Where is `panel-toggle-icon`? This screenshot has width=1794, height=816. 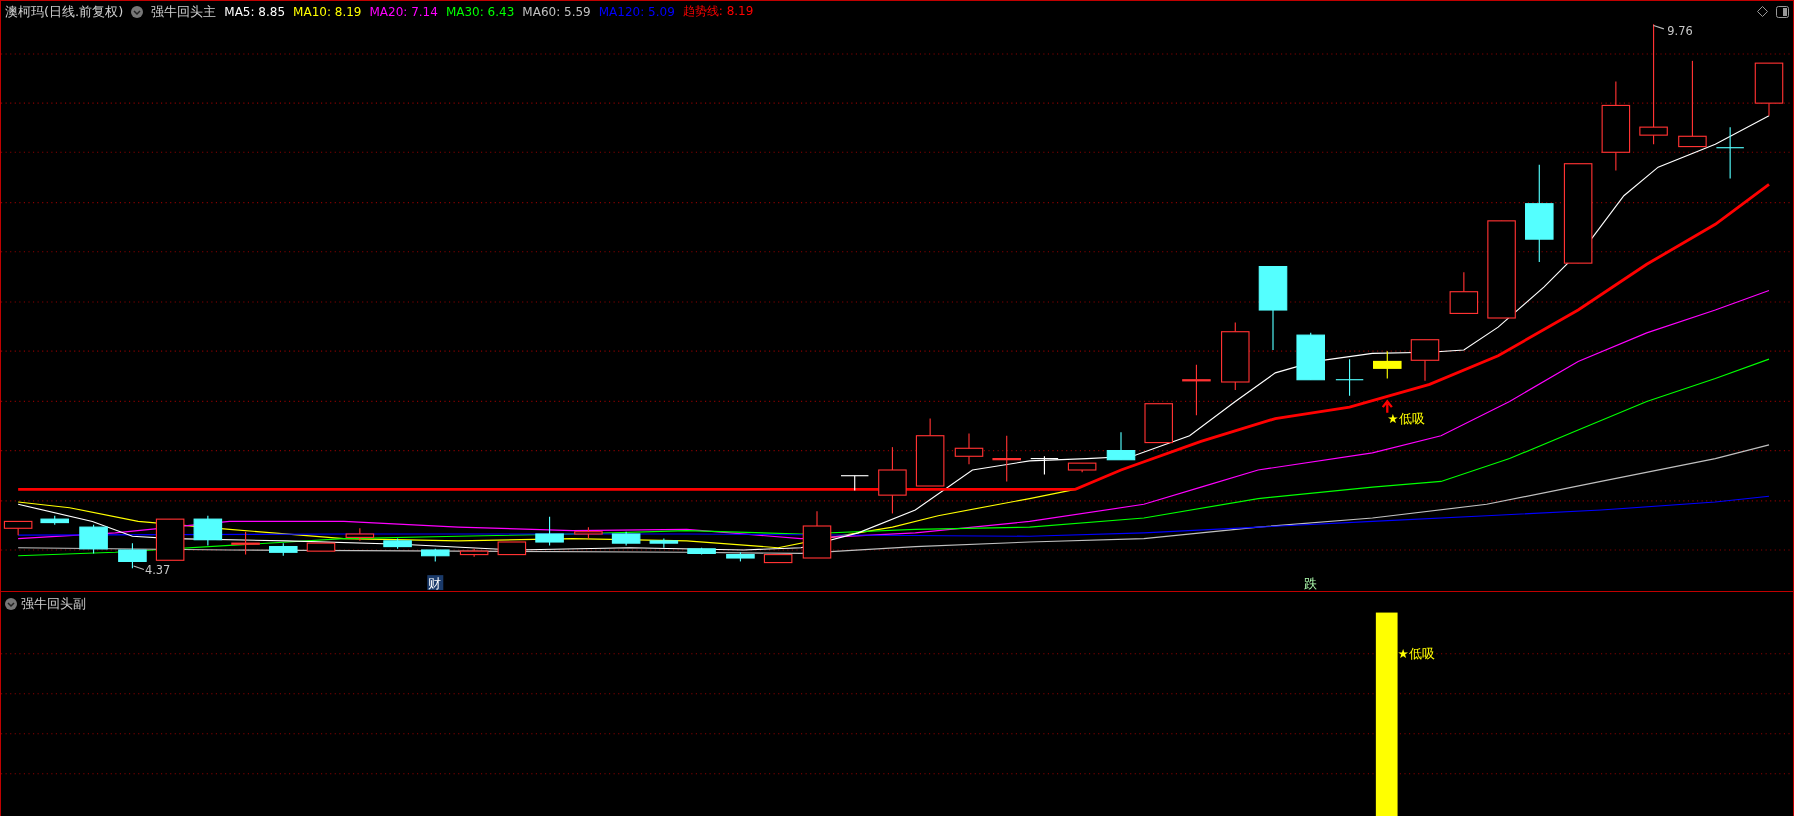 panel-toggle-icon is located at coordinates (1782, 11).